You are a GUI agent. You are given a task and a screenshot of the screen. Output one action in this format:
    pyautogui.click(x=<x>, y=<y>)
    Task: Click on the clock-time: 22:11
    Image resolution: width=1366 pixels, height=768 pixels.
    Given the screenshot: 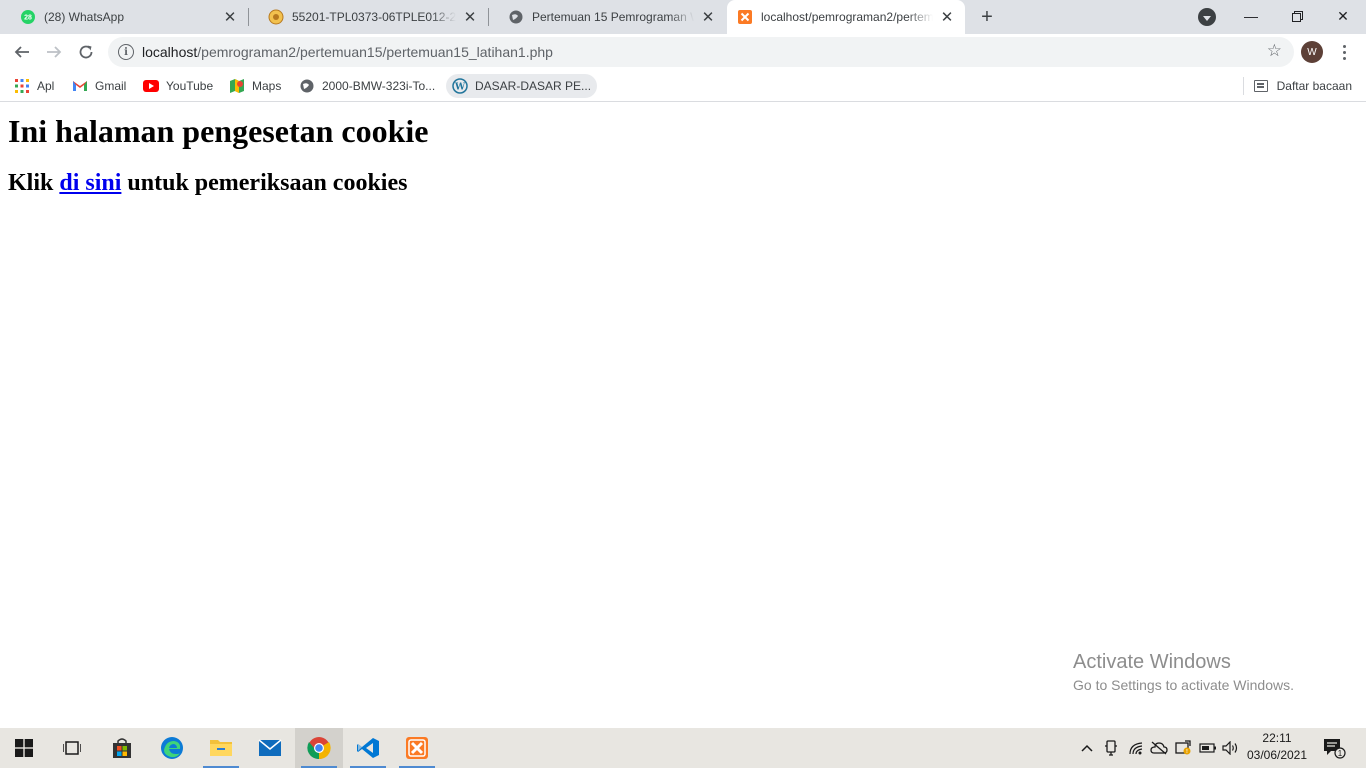 What is the action you would take?
    pyautogui.click(x=1277, y=738)
    